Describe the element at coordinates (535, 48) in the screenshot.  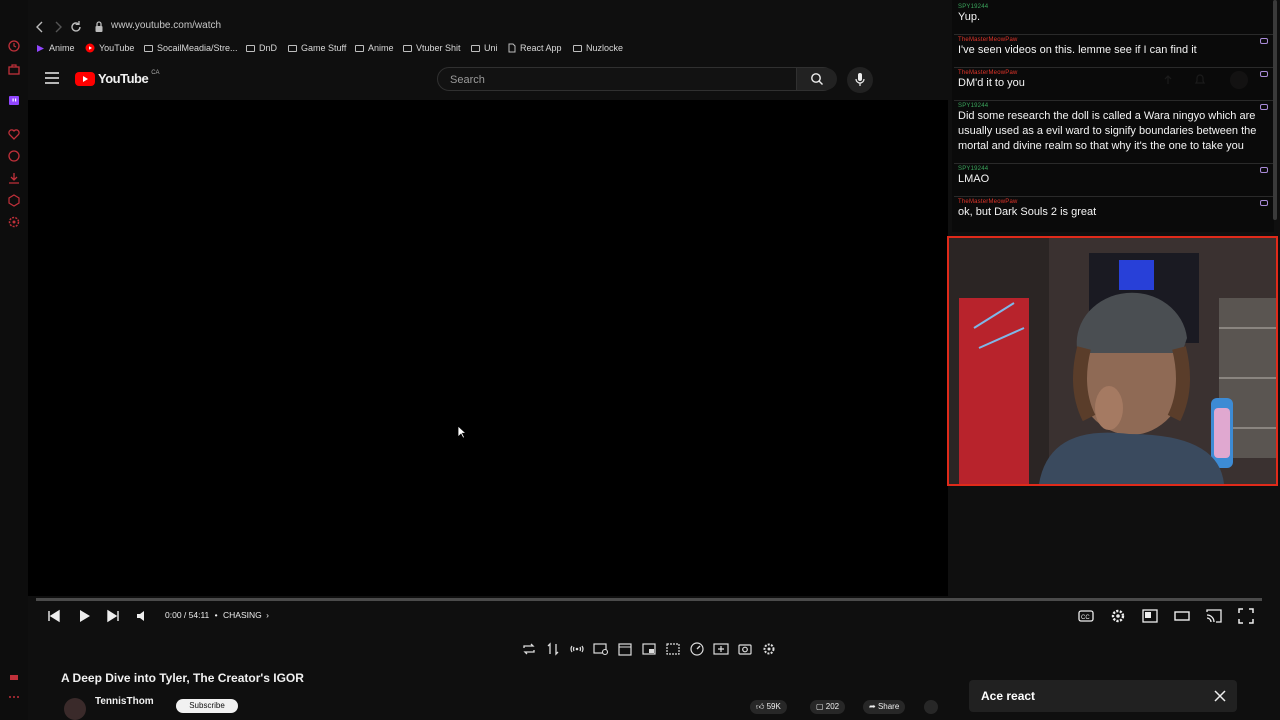
I see `bookmark-item: React App` at that location.